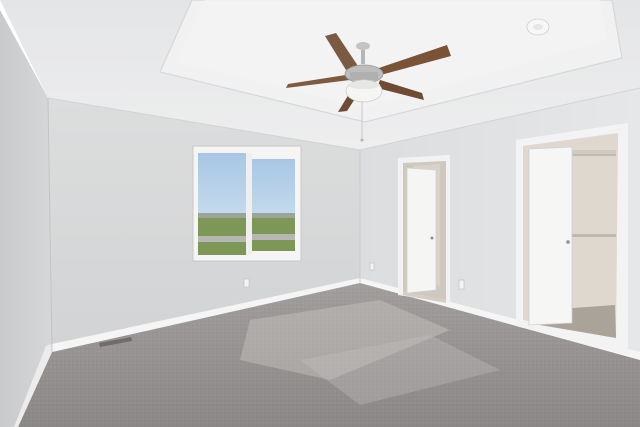  What do you see at coordinates (432, 238) in the screenshot?
I see `door-knob` at bounding box center [432, 238].